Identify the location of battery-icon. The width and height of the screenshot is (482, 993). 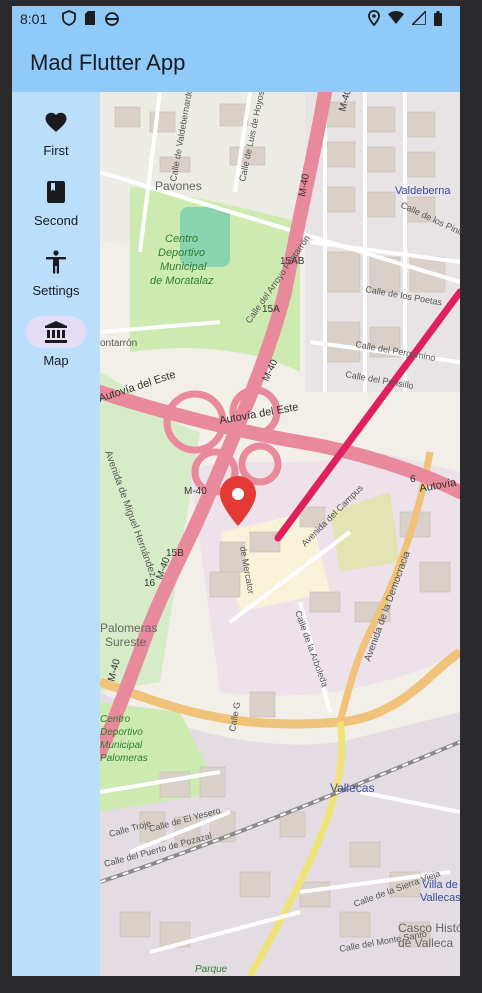
(438, 18).